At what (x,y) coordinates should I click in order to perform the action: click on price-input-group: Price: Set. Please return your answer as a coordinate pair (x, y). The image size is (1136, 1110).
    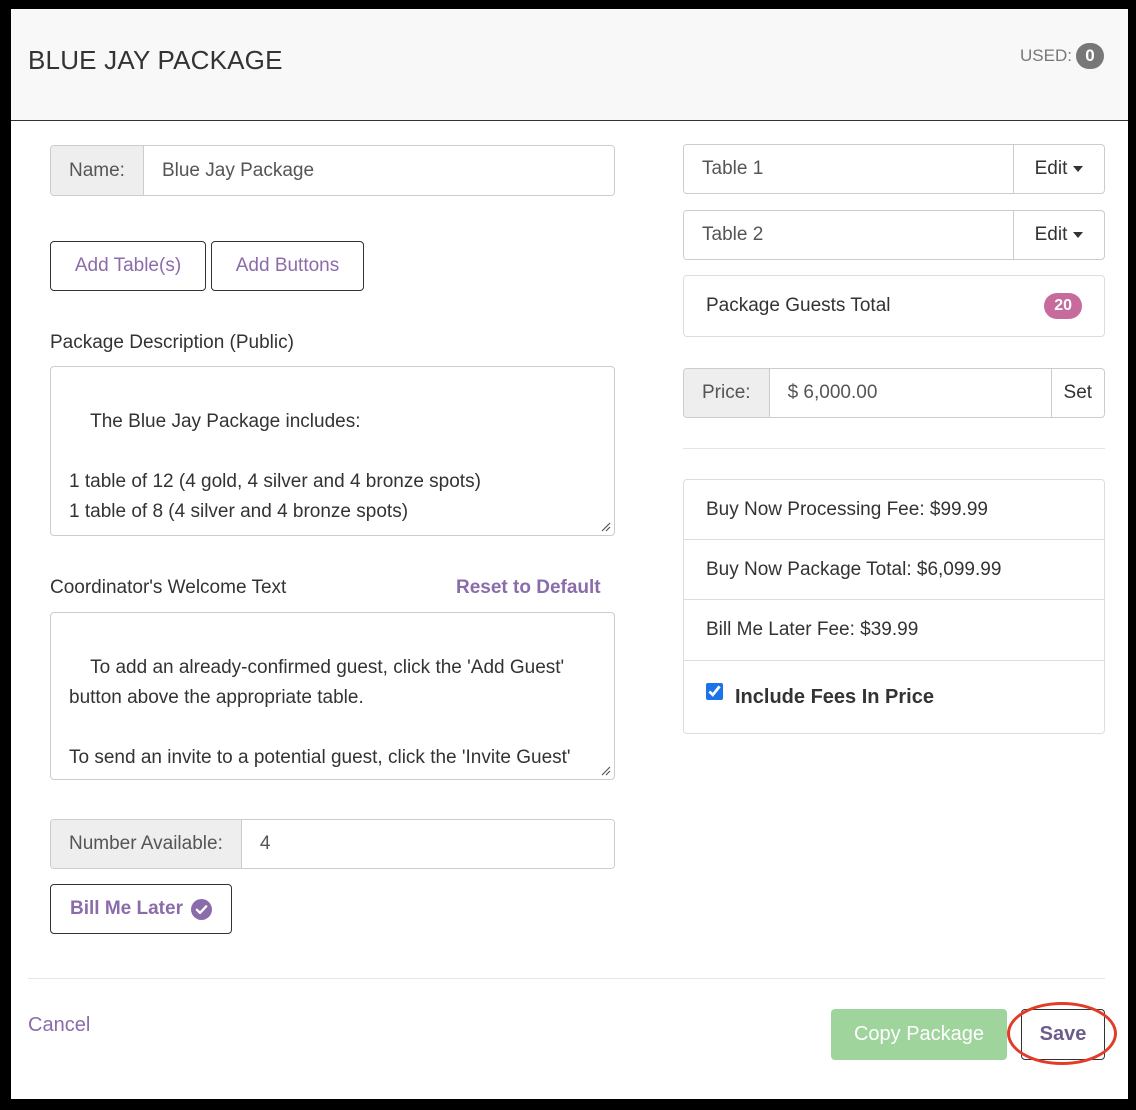
    Looking at the image, I should click on (894, 393).